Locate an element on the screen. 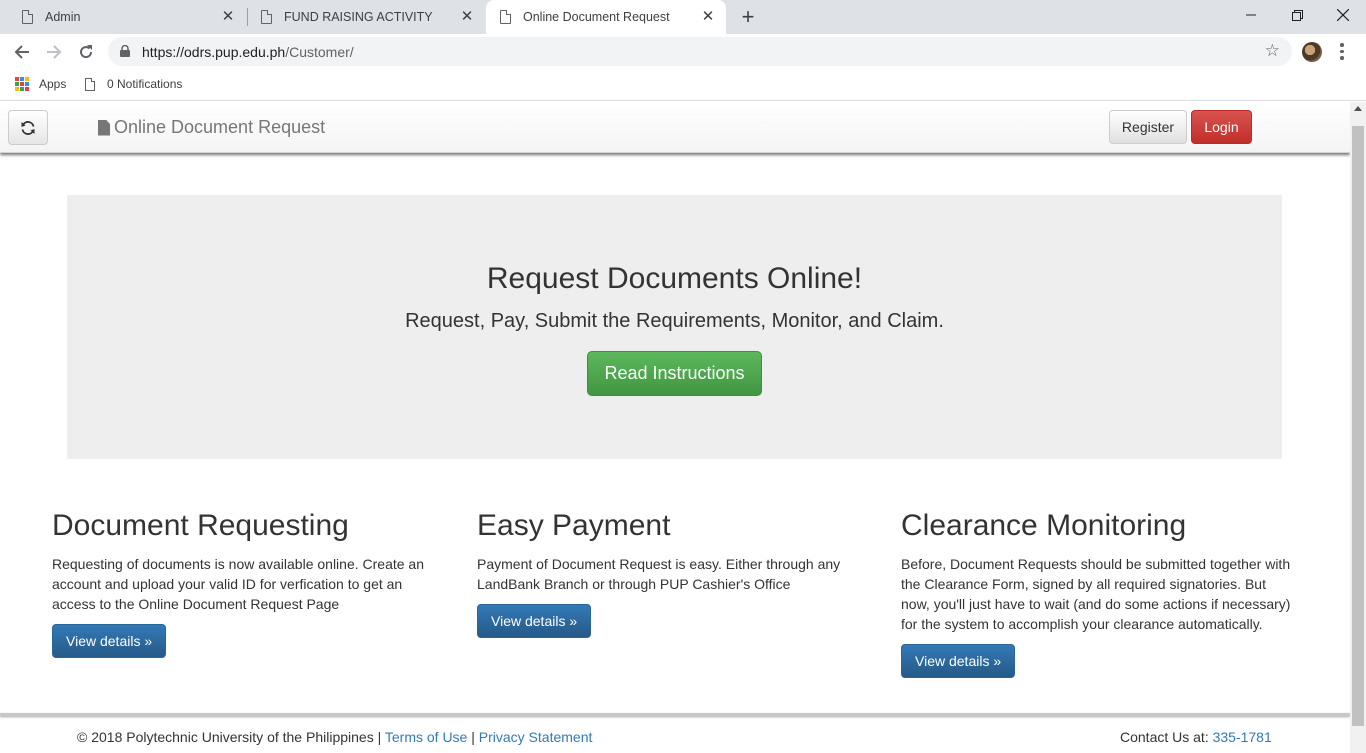  refresh-button is located at coordinates (28, 127).